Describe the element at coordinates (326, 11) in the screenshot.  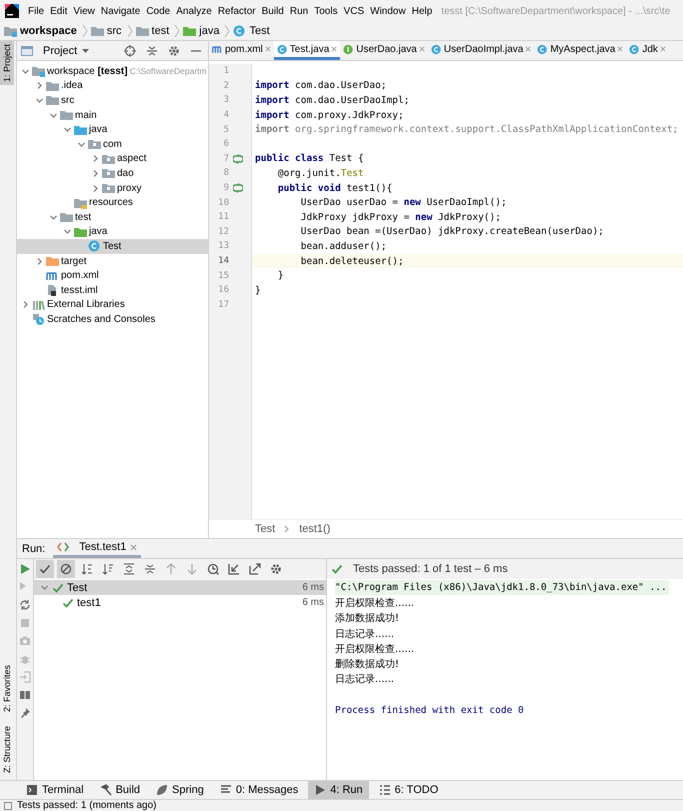
I see `menu-item: Tools` at that location.